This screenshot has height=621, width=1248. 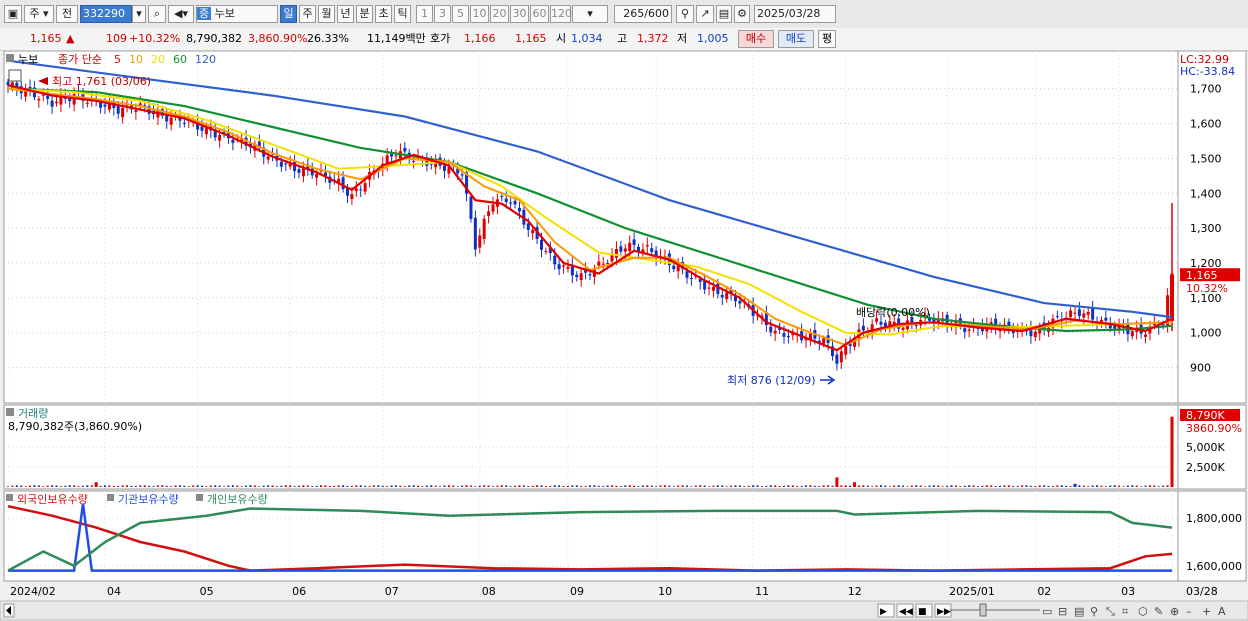 I want to click on interval-button-5: 30, so click(x=519, y=14).